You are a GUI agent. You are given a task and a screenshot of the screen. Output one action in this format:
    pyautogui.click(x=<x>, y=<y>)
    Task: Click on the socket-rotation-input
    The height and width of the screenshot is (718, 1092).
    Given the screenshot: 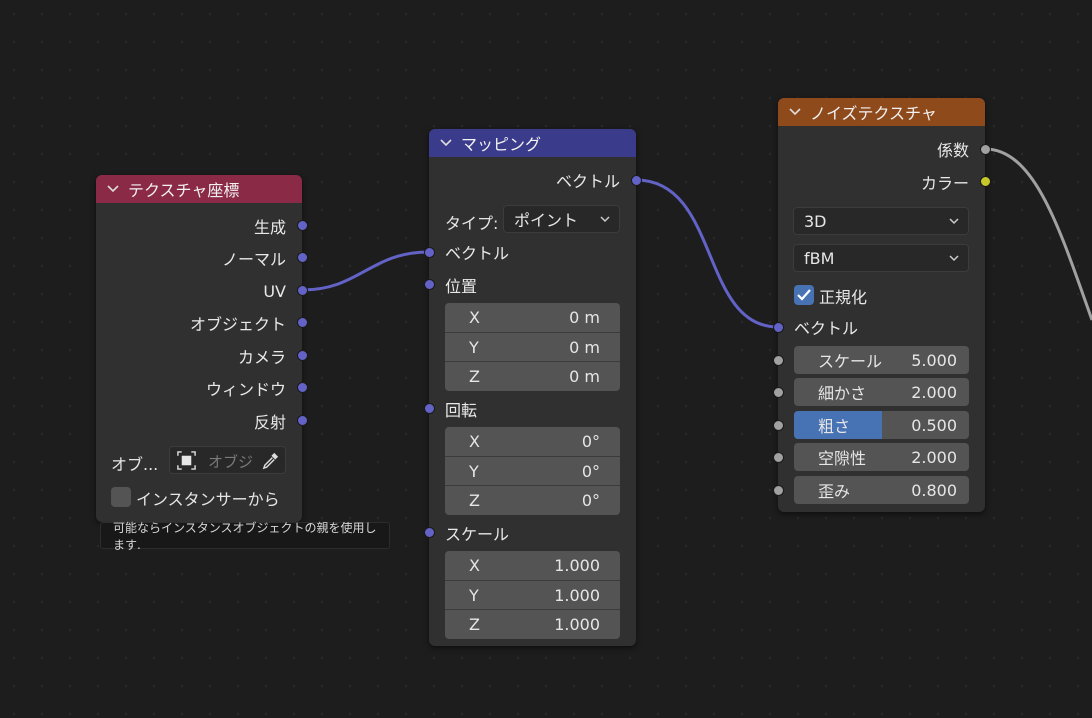 What is the action you would take?
    pyautogui.click(x=429, y=408)
    